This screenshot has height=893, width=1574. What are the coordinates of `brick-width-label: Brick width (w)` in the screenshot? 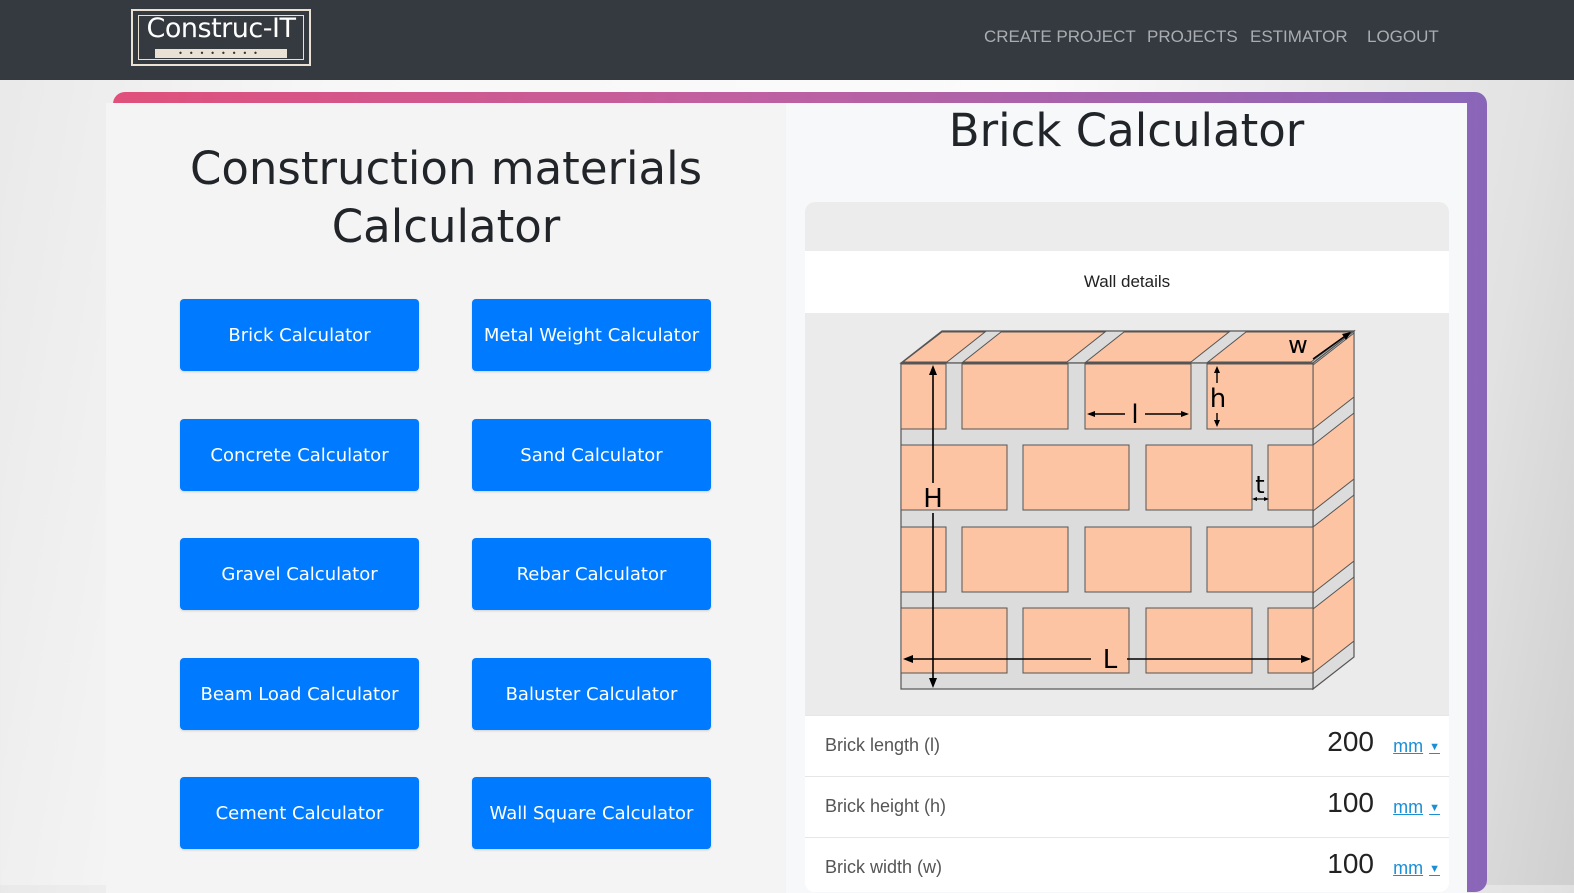 It's located at (884, 867).